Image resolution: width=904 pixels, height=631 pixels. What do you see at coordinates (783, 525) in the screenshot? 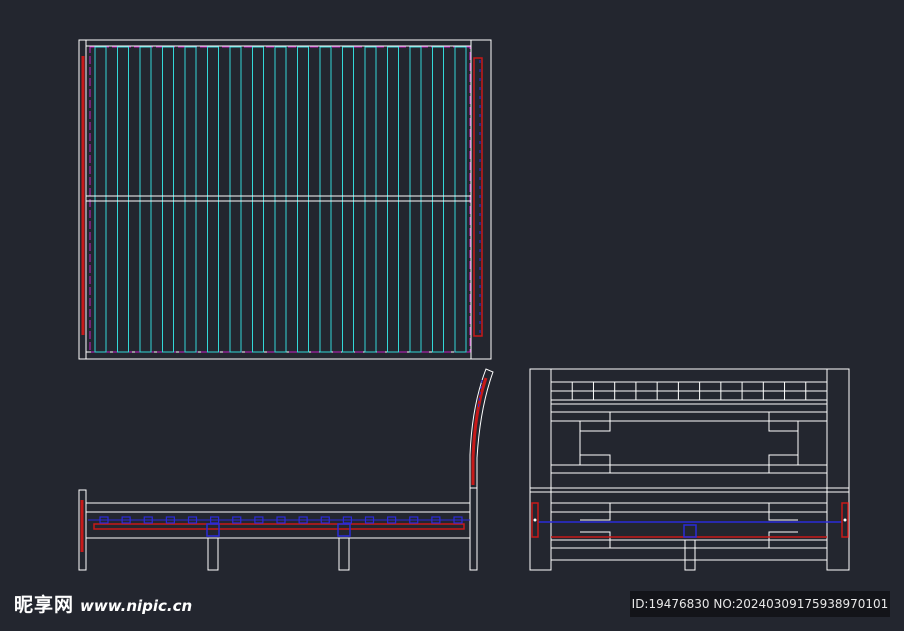
I see `front-view-lower-fret-right` at bounding box center [783, 525].